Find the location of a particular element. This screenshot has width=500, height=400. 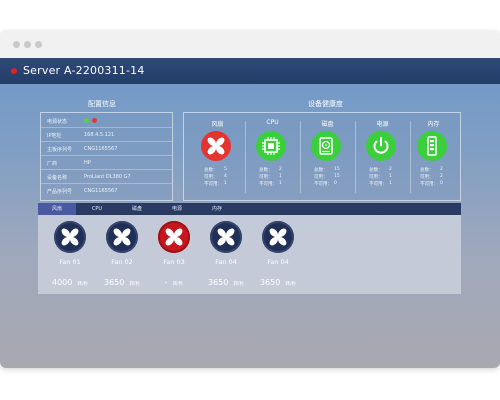

config-row-ip: IP地址 168.4.5.121 is located at coordinates (106, 135).